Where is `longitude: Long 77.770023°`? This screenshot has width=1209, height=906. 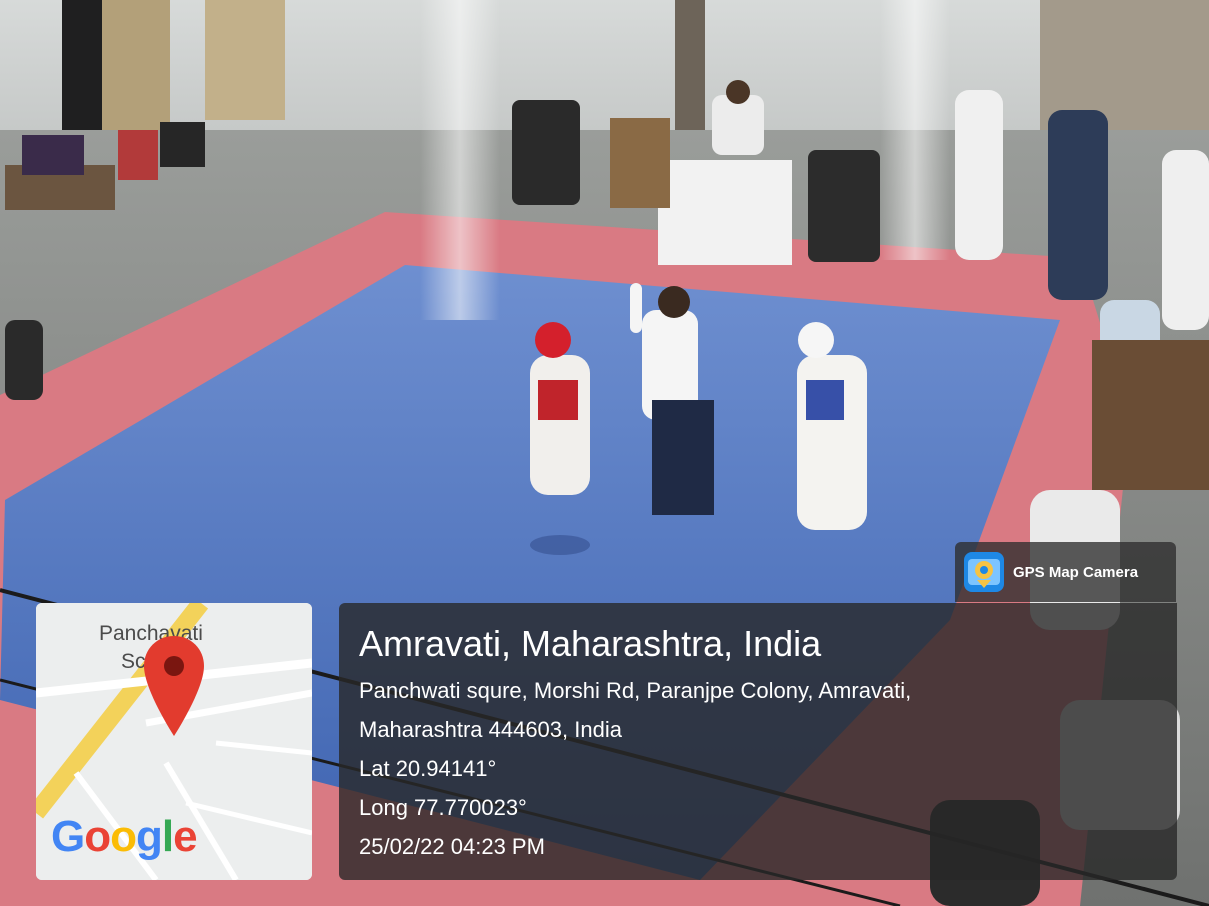 longitude: Long 77.770023° is located at coordinates (443, 807).